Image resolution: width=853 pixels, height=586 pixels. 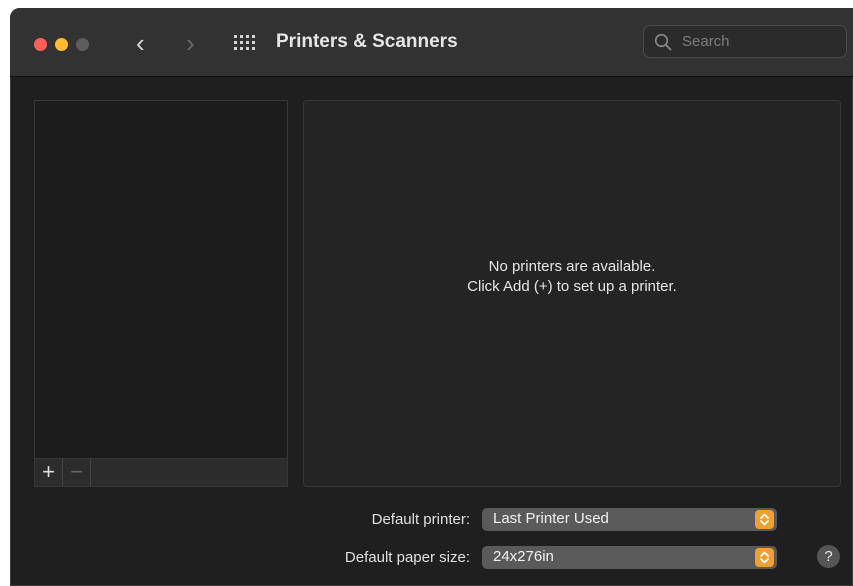 I want to click on add-printer-button: +, so click(x=49, y=472).